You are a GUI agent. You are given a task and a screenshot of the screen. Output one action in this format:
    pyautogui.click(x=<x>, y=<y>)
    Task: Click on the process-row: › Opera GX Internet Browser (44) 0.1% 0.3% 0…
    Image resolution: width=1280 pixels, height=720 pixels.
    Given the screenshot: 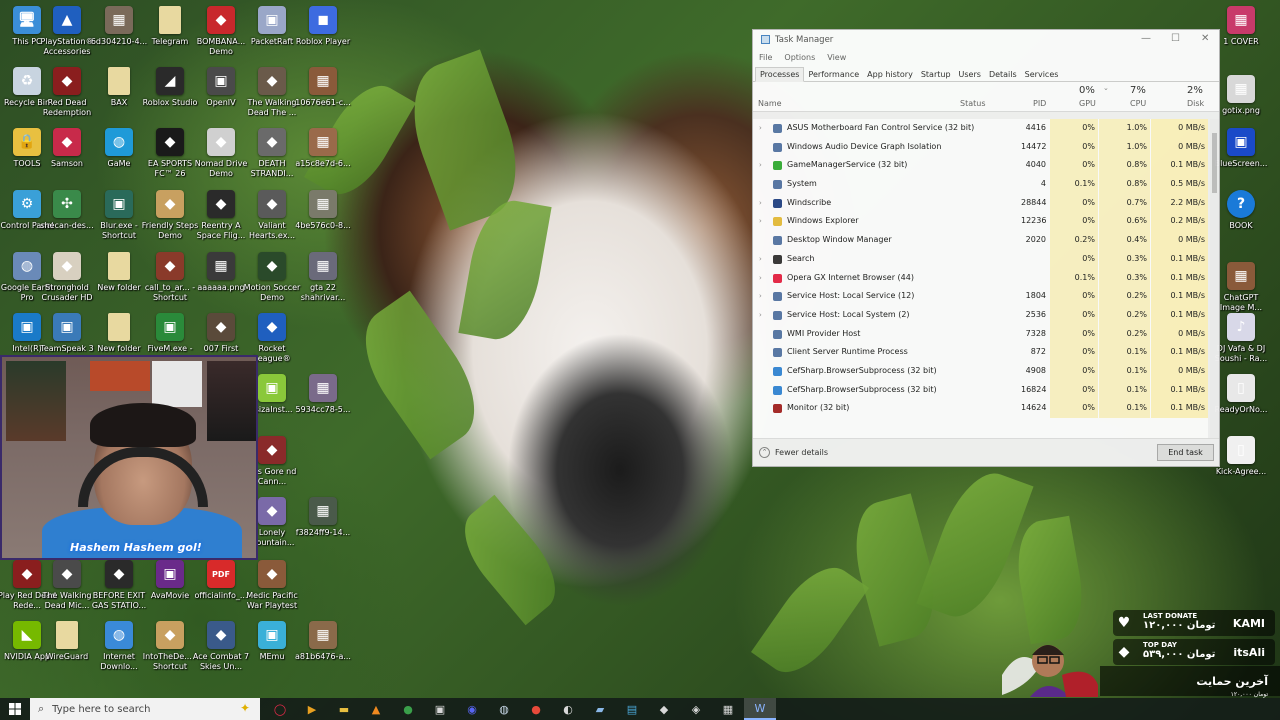 What is the action you would take?
    pyautogui.click(x=980, y=278)
    